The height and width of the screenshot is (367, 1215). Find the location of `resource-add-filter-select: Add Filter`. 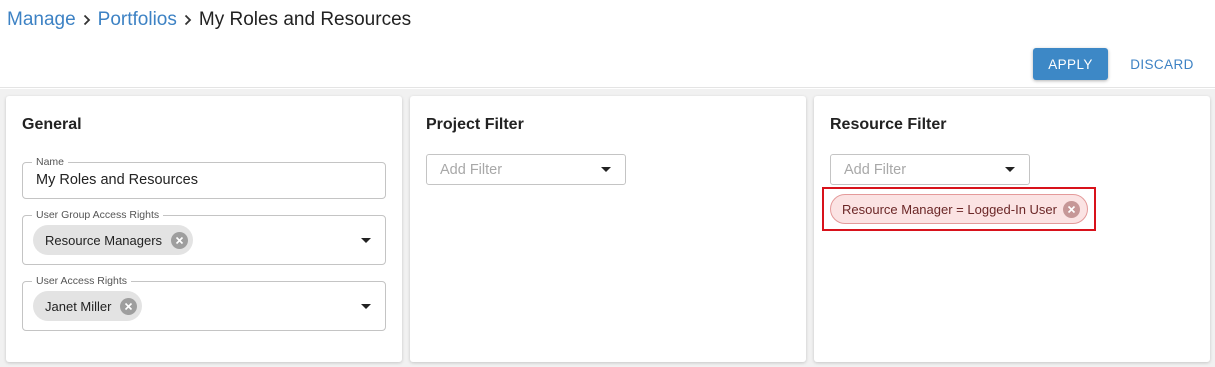

resource-add-filter-select: Add Filter is located at coordinates (930, 169).